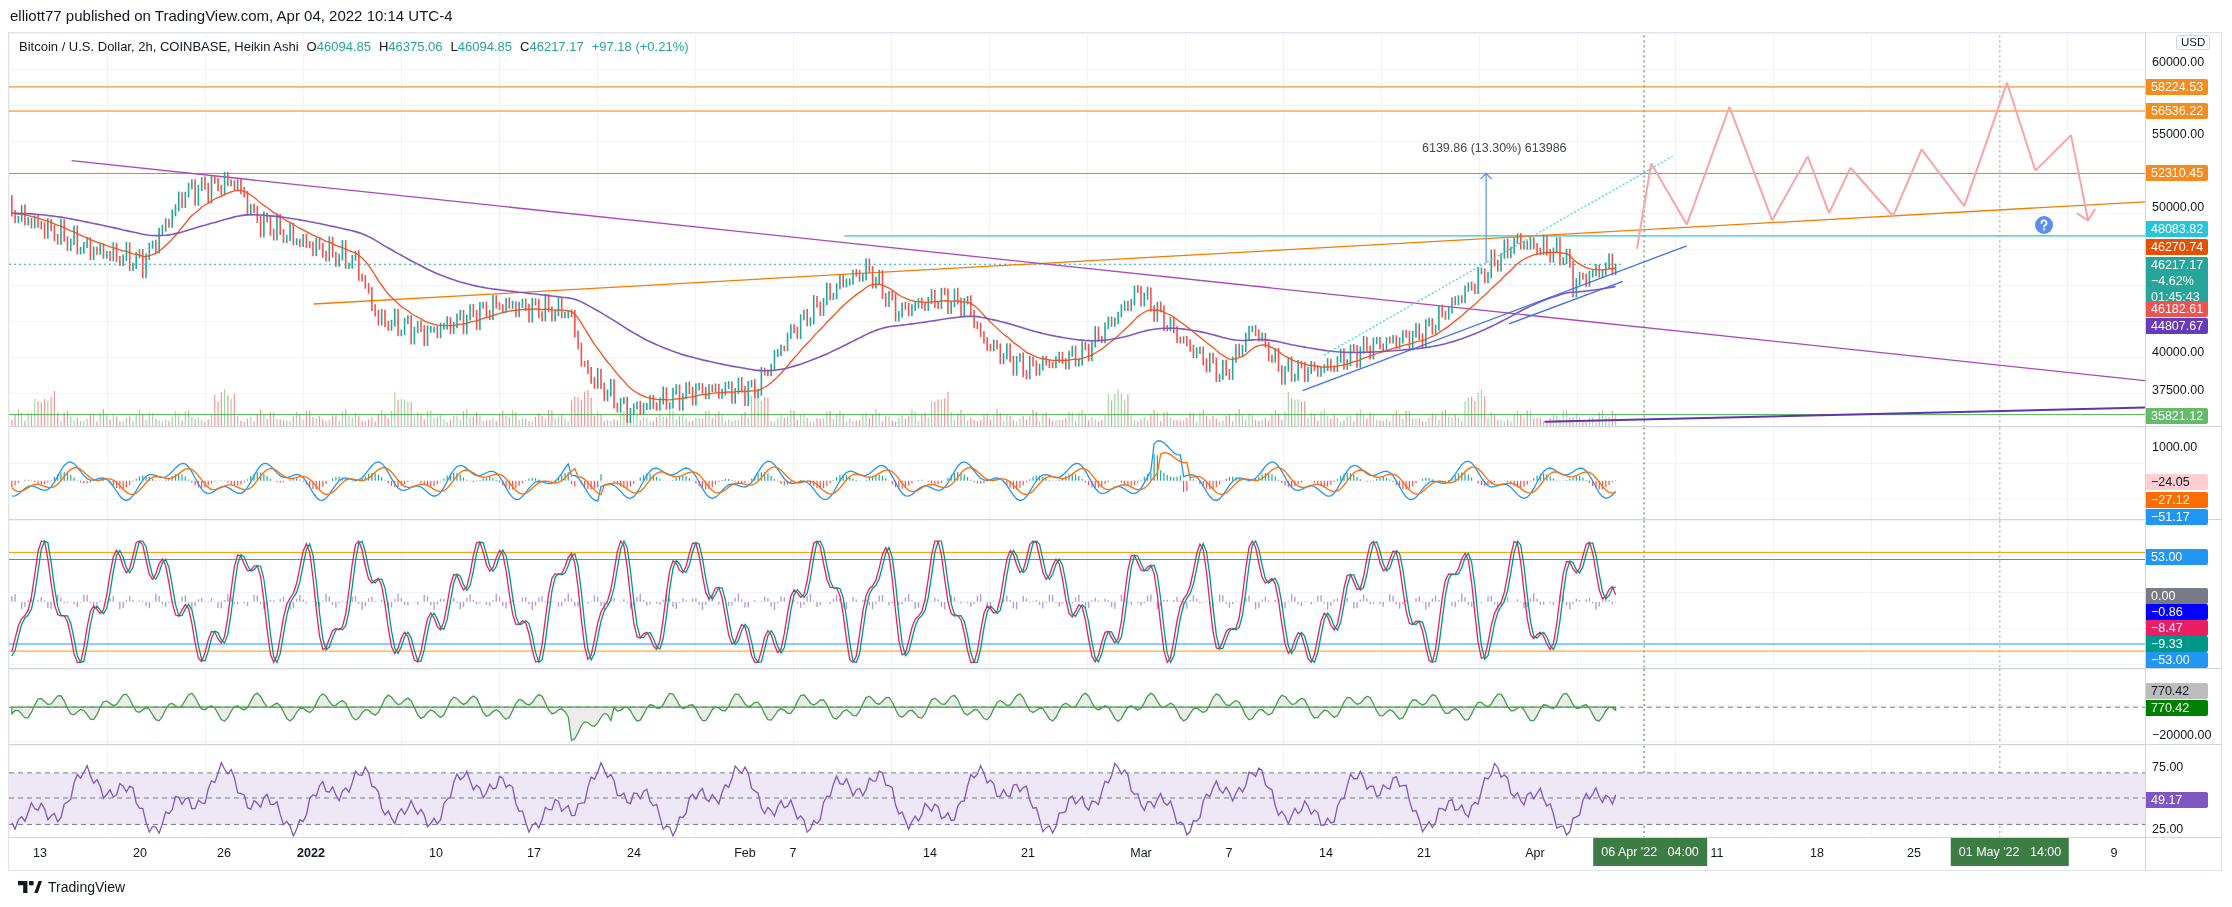 The height and width of the screenshot is (907, 2232). Describe the element at coordinates (2178, 62) in the screenshot. I see `axis-label: 60000.00` at that location.